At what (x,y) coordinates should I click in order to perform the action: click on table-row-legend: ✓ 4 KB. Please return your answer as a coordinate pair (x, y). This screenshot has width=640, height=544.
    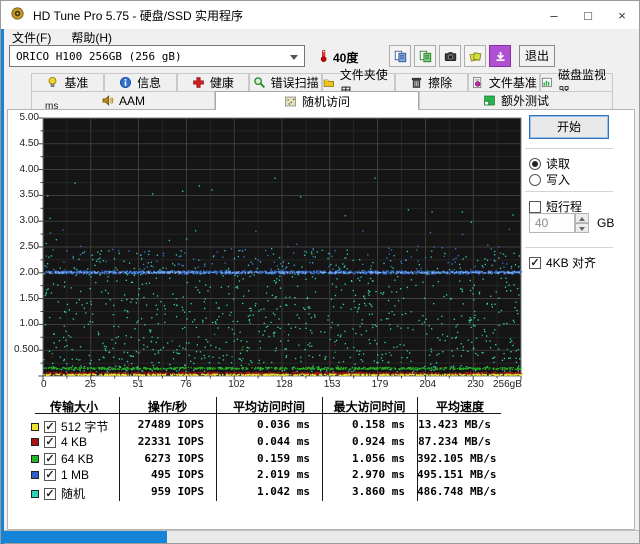
    Looking at the image, I should click on (59, 442).